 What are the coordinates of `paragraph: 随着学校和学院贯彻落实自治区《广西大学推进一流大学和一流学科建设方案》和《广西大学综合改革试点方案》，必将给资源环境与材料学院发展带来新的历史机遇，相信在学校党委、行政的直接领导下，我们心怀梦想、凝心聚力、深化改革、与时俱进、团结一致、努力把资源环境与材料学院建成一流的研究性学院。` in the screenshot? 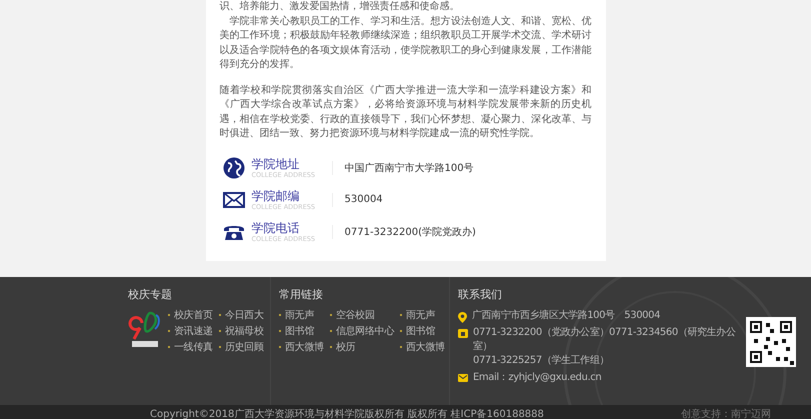 It's located at (406, 112).